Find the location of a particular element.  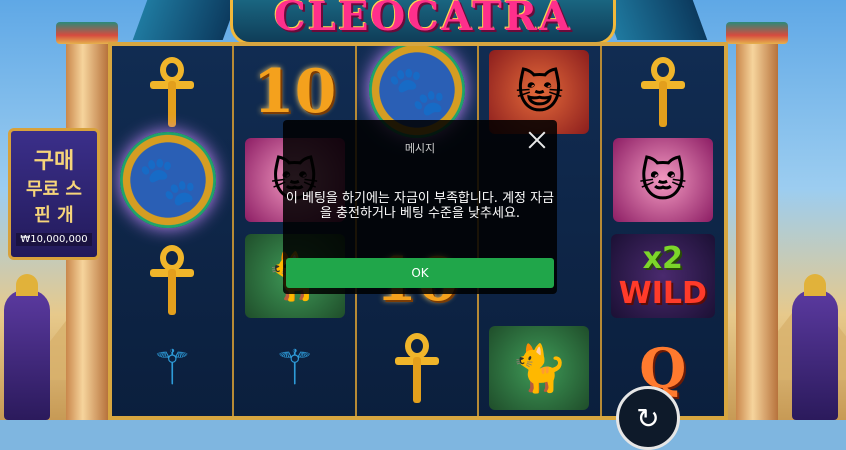

game-title: CLEOCATRA is located at coordinates (423, 20).